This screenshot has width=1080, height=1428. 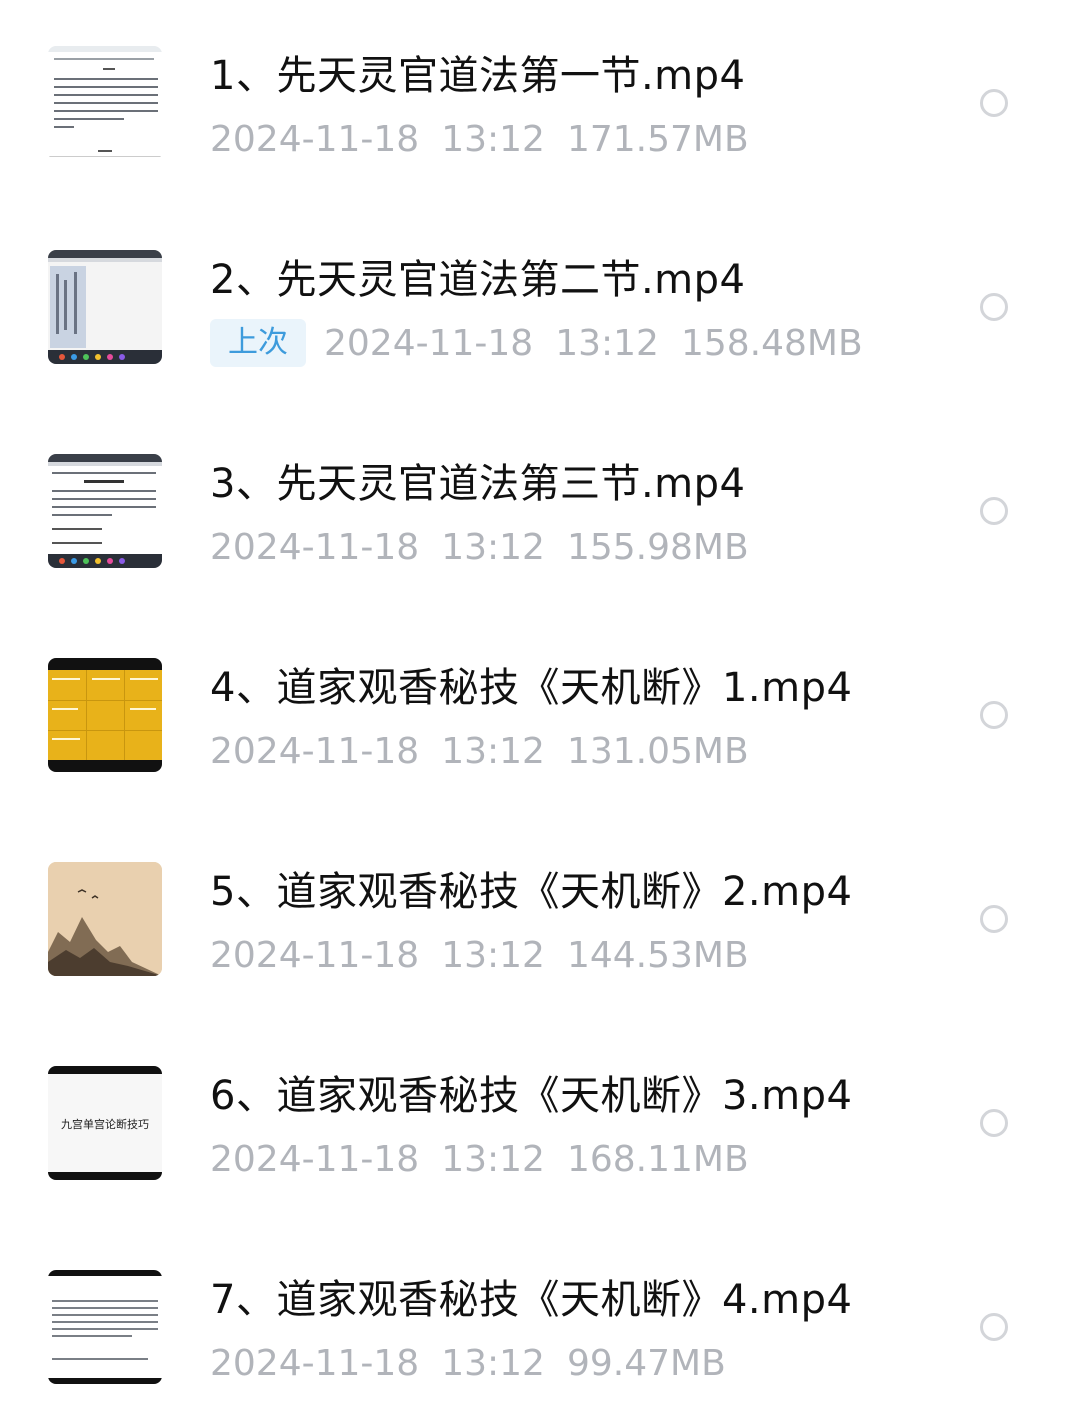 I want to click on file-size: 158.48MB, so click(x=771, y=343).